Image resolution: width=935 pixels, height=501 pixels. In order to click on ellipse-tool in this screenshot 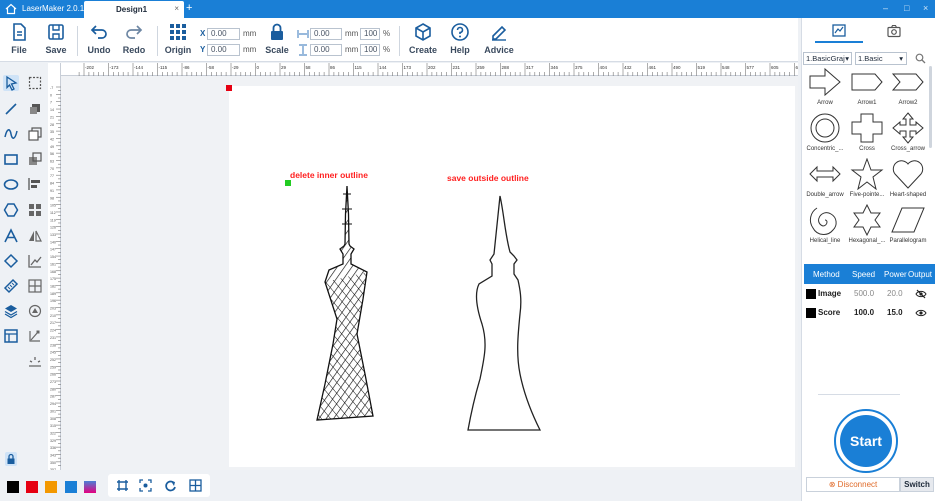, I will do `click(11, 184)`.